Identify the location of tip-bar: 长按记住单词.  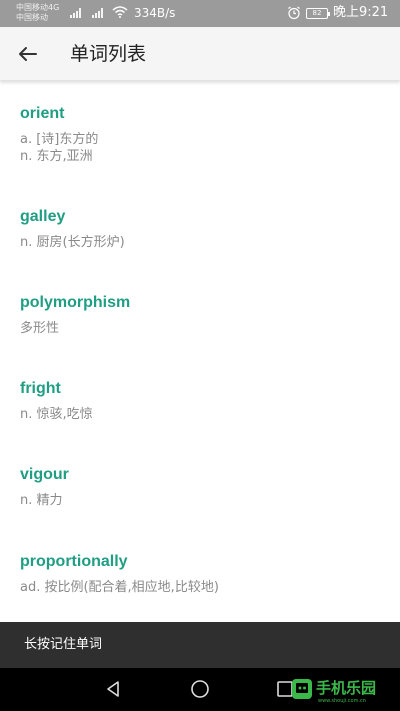
(200, 645).